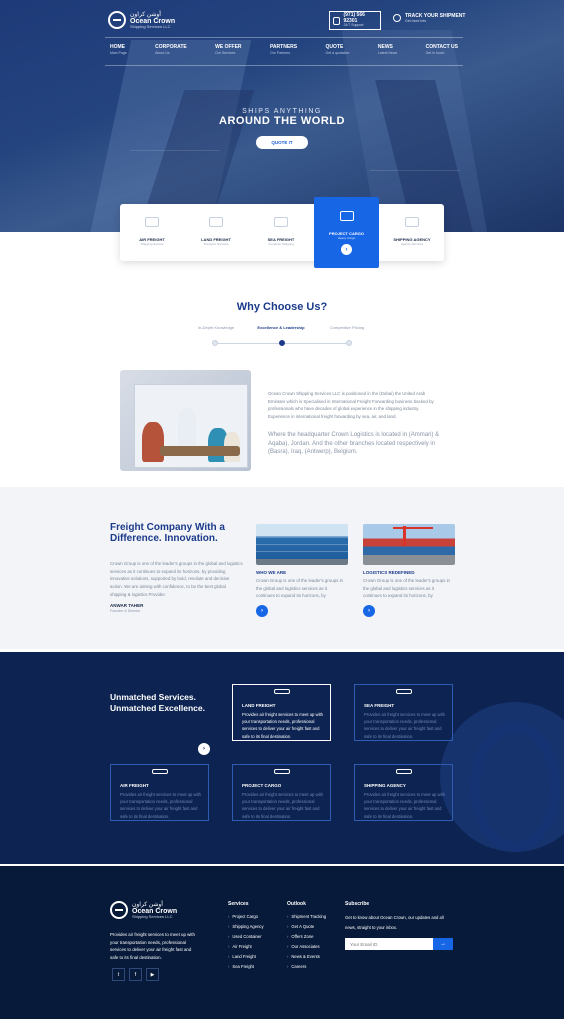 The height and width of the screenshot is (1019, 564). Describe the element at coordinates (389, 944) in the screenshot. I see `subscribe-email-input` at that location.